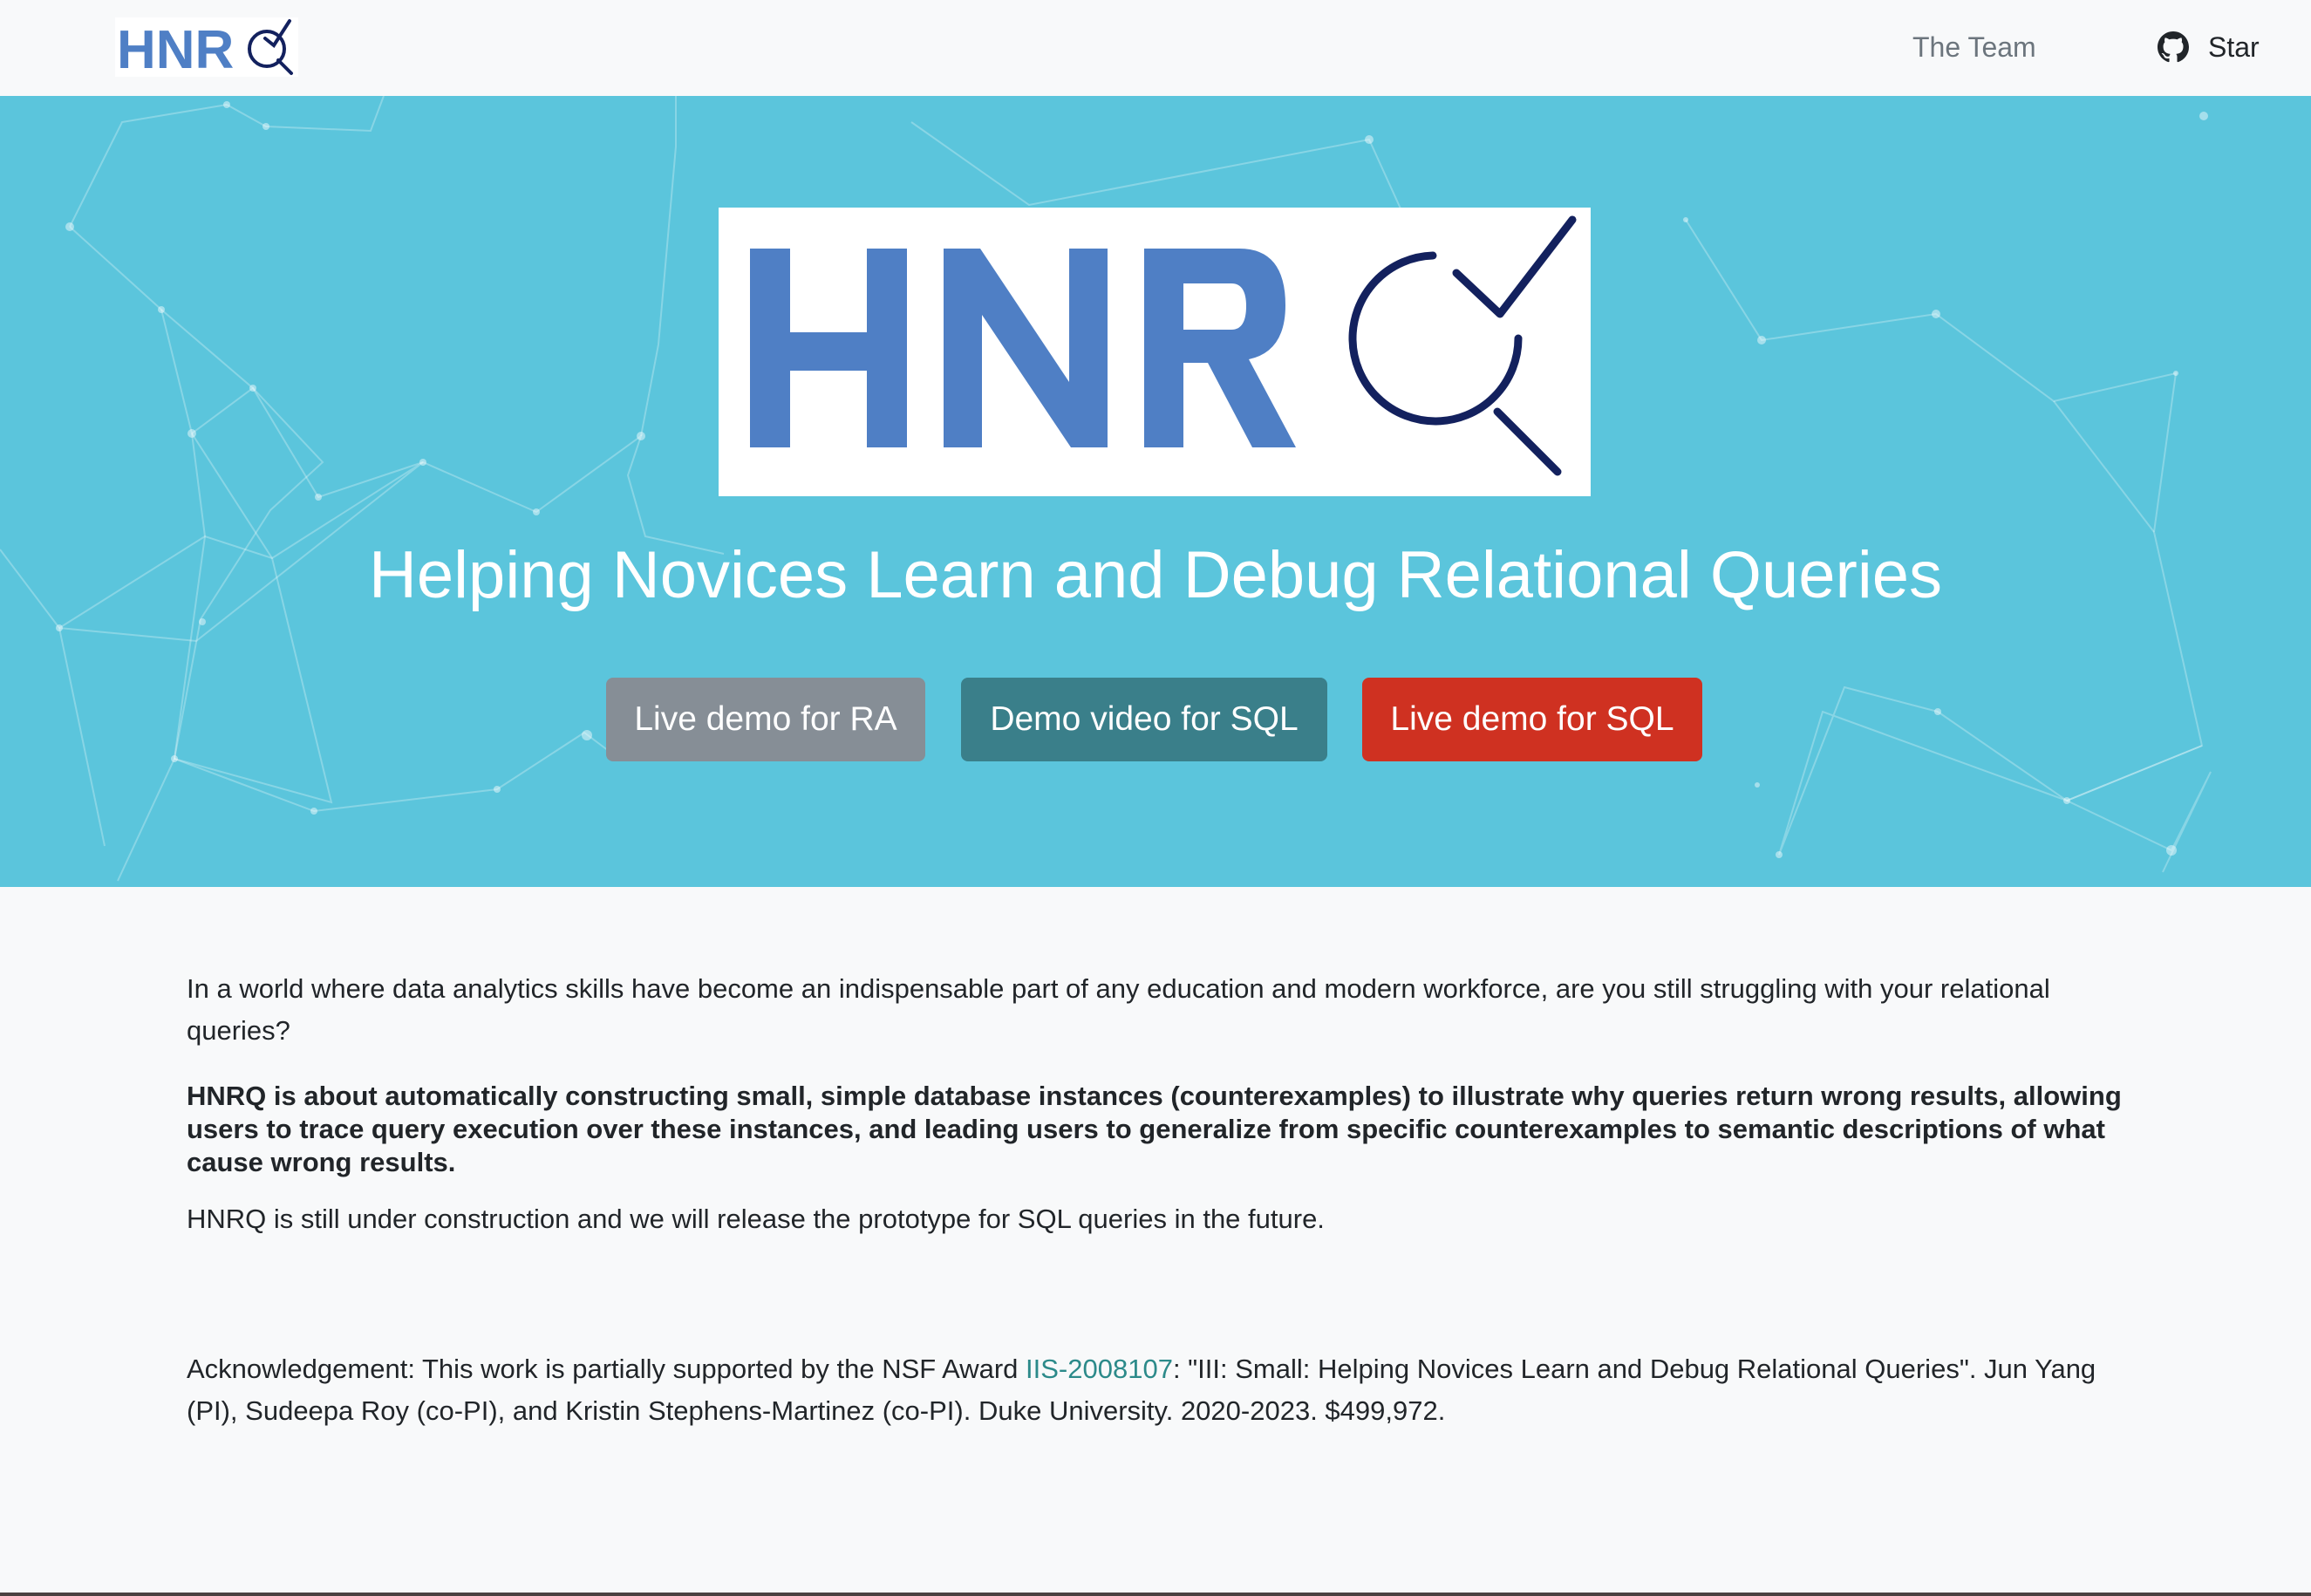 Image resolution: width=2311 pixels, height=1596 pixels. I want to click on hero-logo, so click(1155, 352).